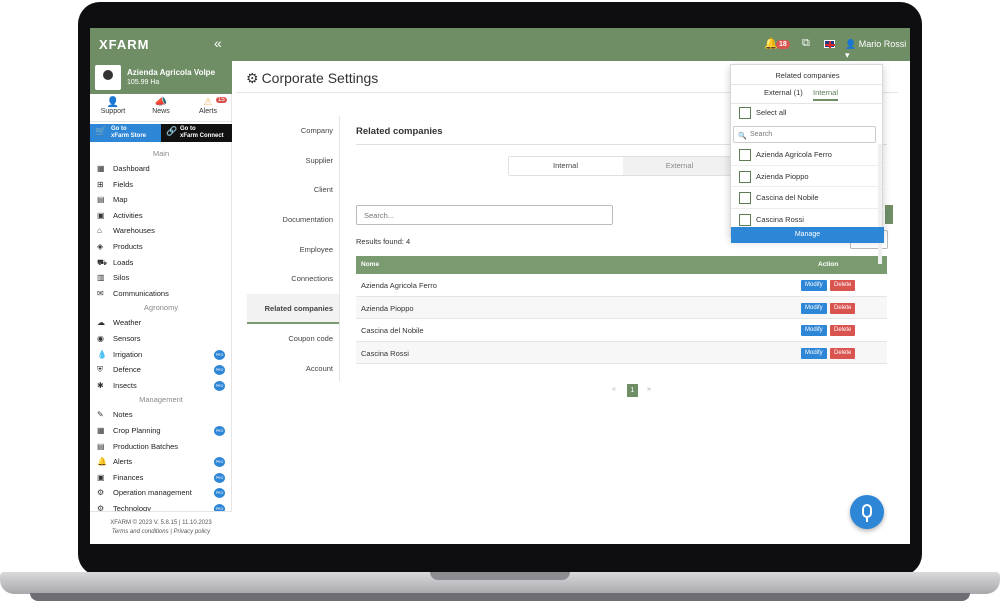 The image size is (1000, 610). What do you see at coordinates (161, 355) in the screenshot?
I see `sidebar-item-irrigation: 💧 Irrigation PRO` at bounding box center [161, 355].